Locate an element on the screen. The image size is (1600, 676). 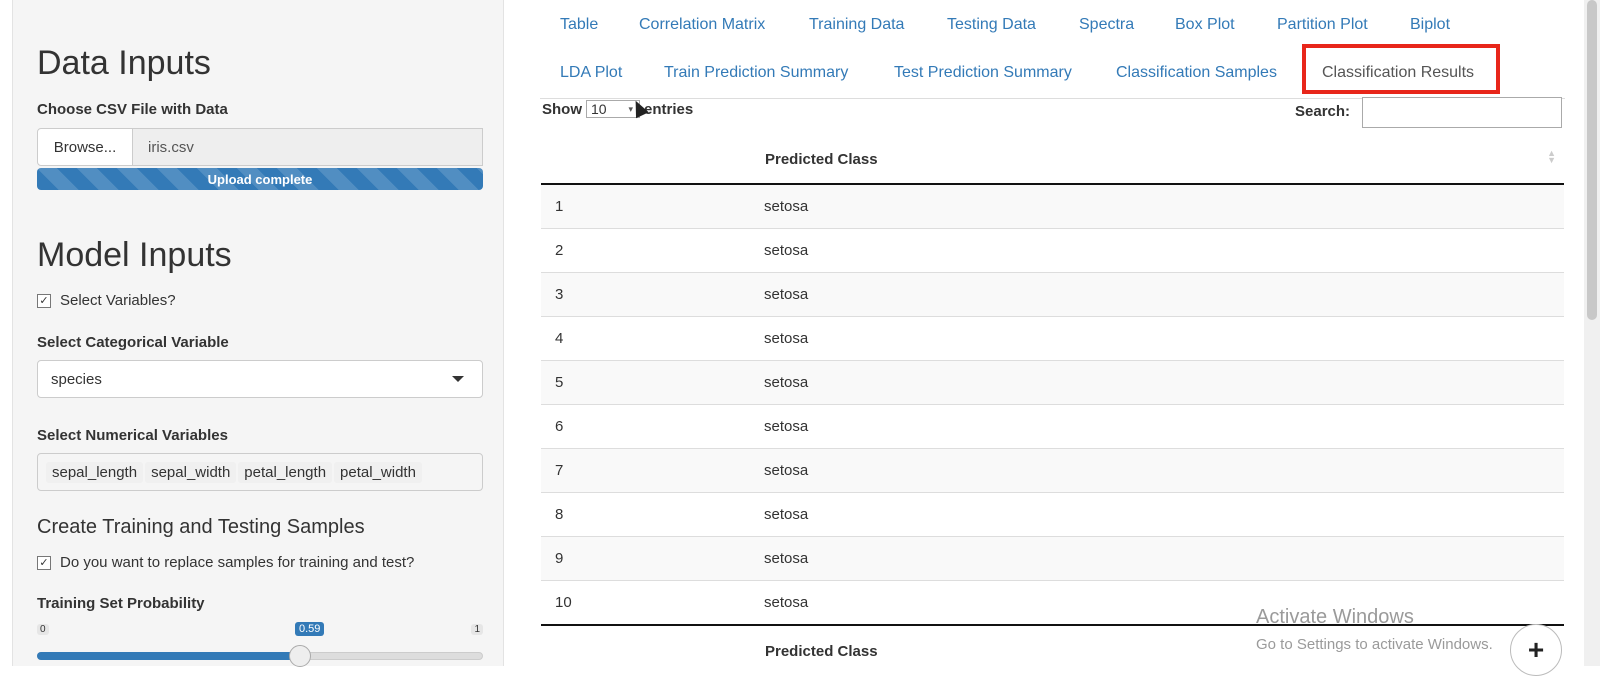
tab-testing-data: Testing Data is located at coordinates (991, 25).